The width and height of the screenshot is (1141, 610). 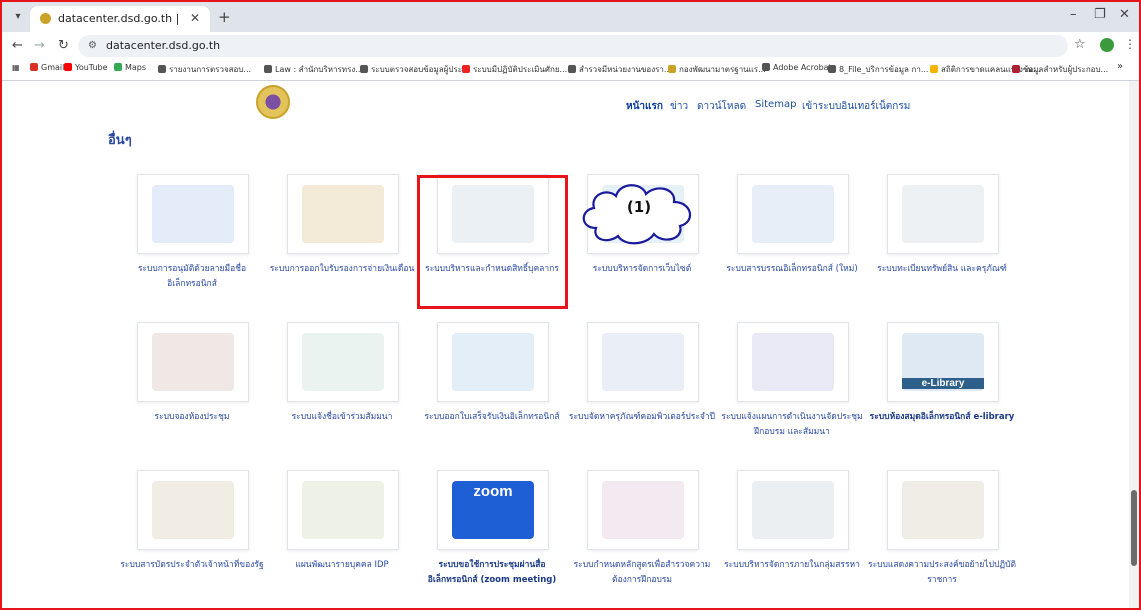 I want to click on profile-avatar, so click(x=1107, y=45).